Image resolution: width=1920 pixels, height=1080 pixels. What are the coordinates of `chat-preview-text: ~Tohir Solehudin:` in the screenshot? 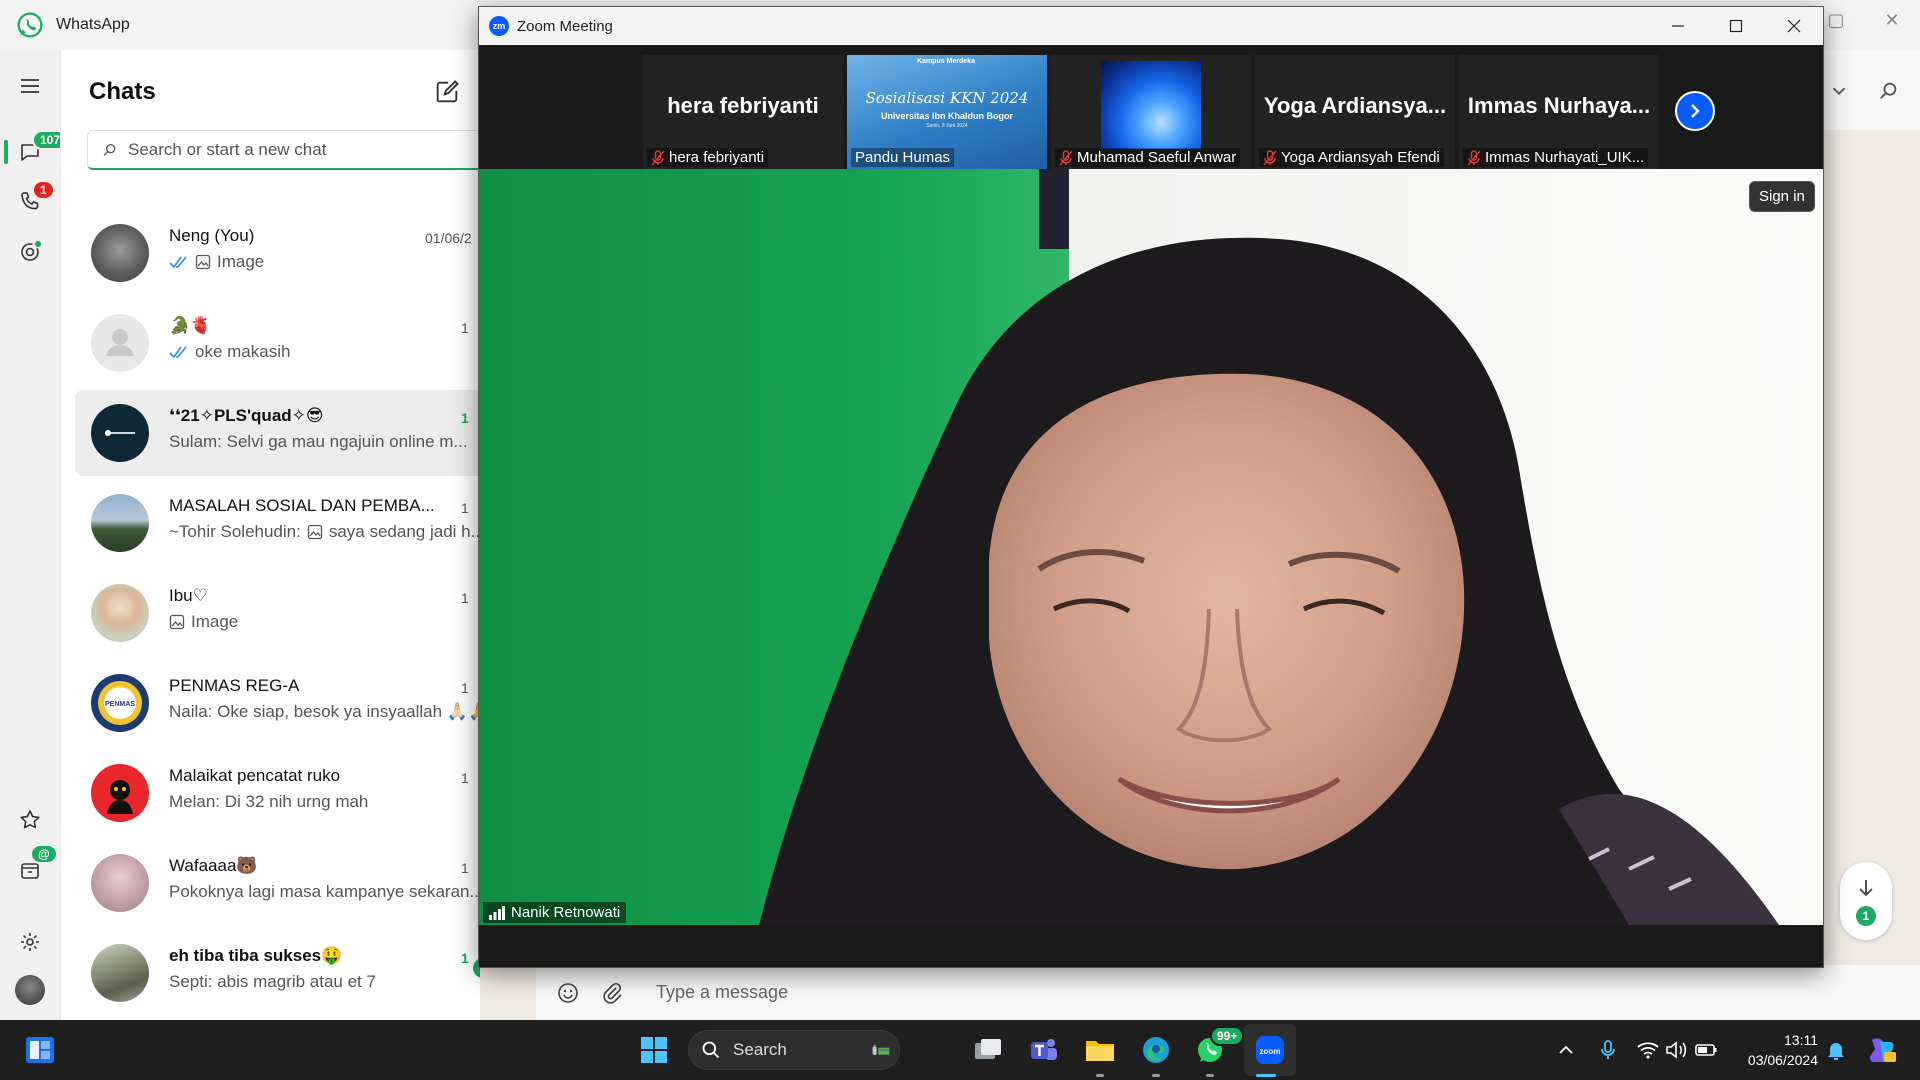 It's located at (235, 531).